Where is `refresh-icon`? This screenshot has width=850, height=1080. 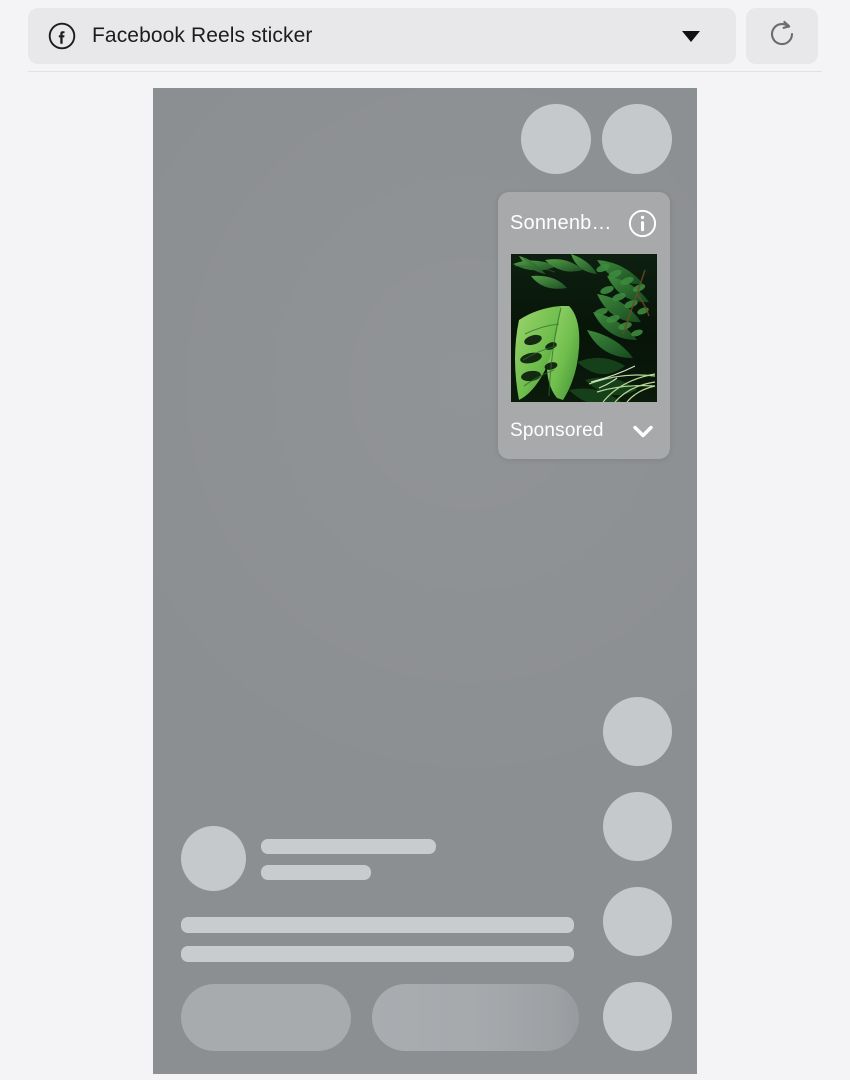
refresh-icon is located at coordinates (782, 36).